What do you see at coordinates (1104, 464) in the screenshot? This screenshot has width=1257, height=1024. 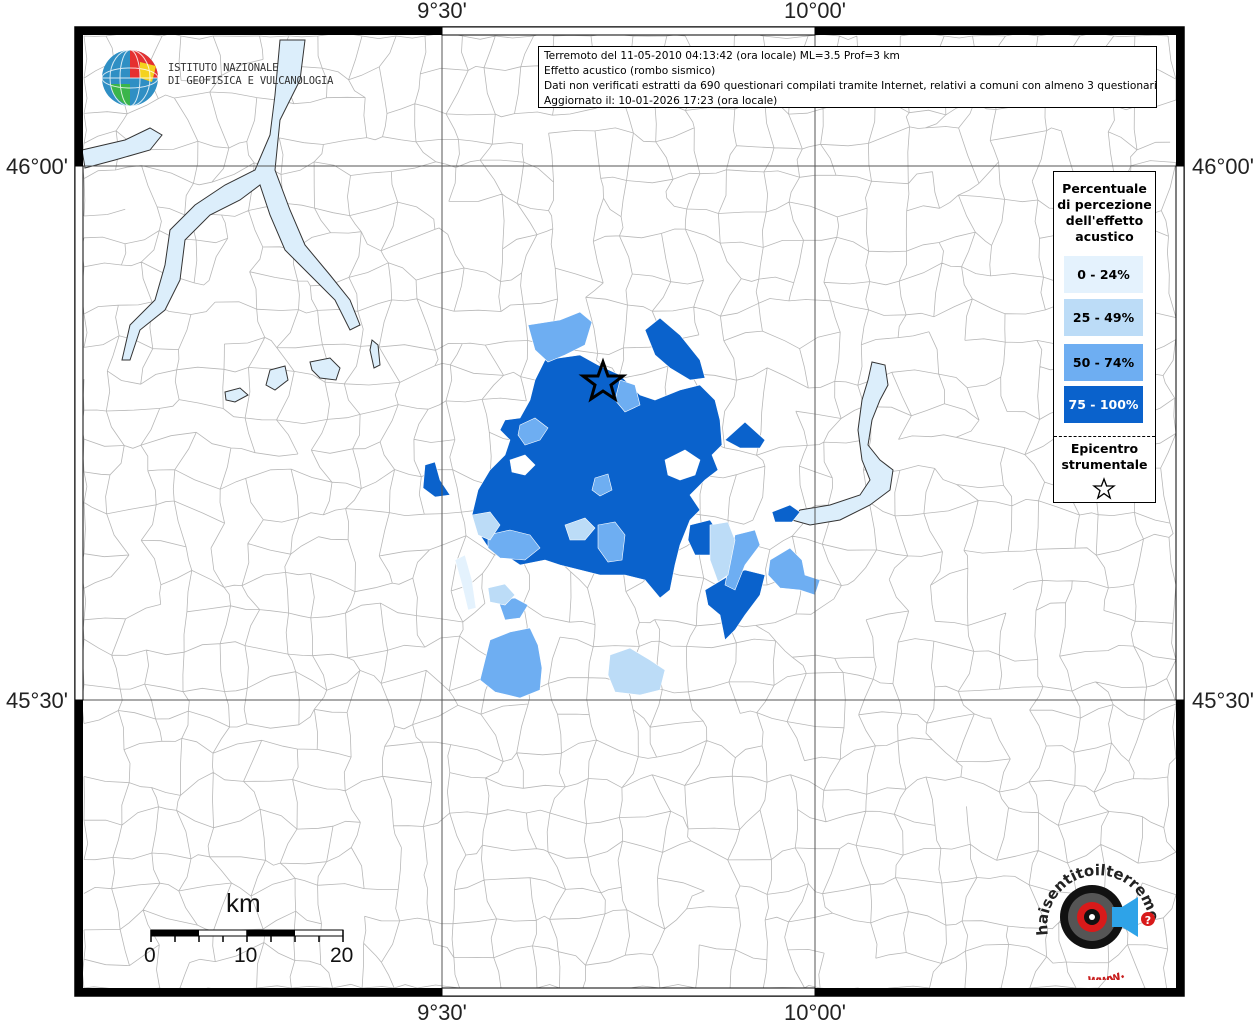 I see `legend-epicenter-line: strumentale` at bounding box center [1104, 464].